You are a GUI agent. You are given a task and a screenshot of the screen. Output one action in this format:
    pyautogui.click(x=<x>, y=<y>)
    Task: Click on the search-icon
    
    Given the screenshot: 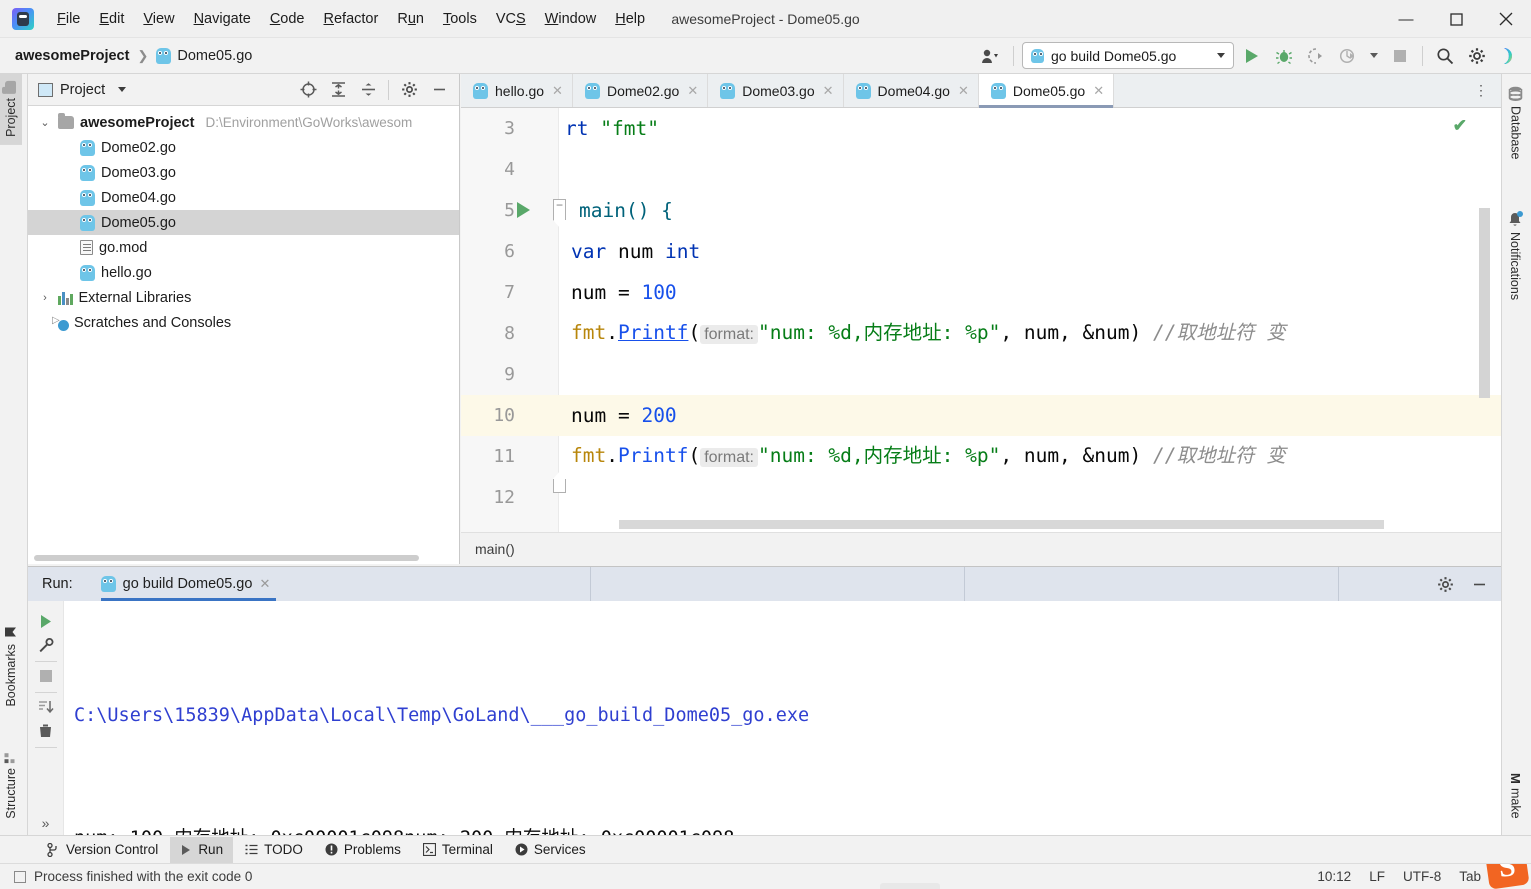 What is the action you would take?
    pyautogui.click(x=1445, y=56)
    